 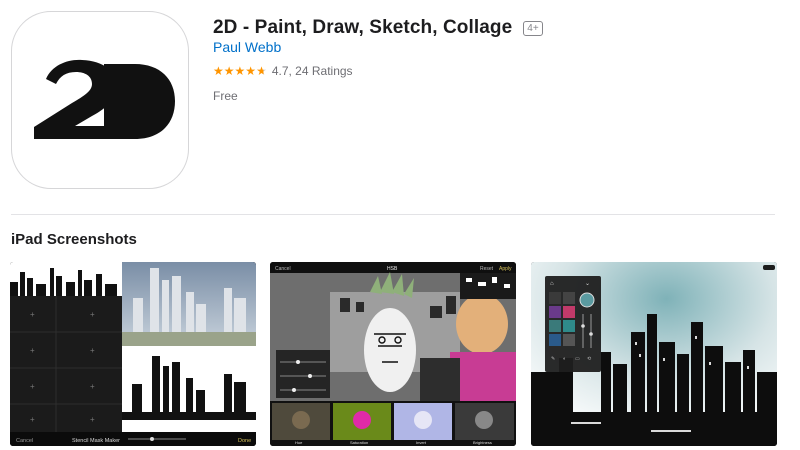 What do you see at coordinates (225, 96) in the screenshot?
I see `price-label: Free` at bounding box center [225, 96].